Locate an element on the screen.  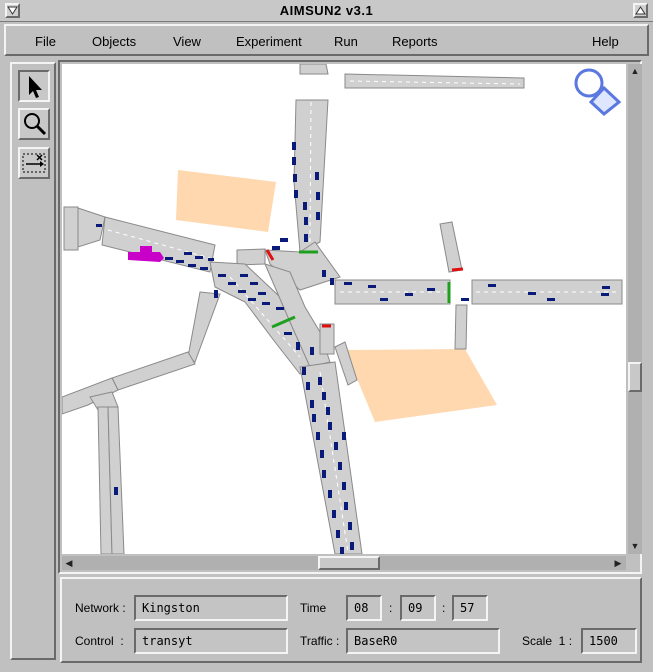
tool-palette is located at coordinates (33, 361).